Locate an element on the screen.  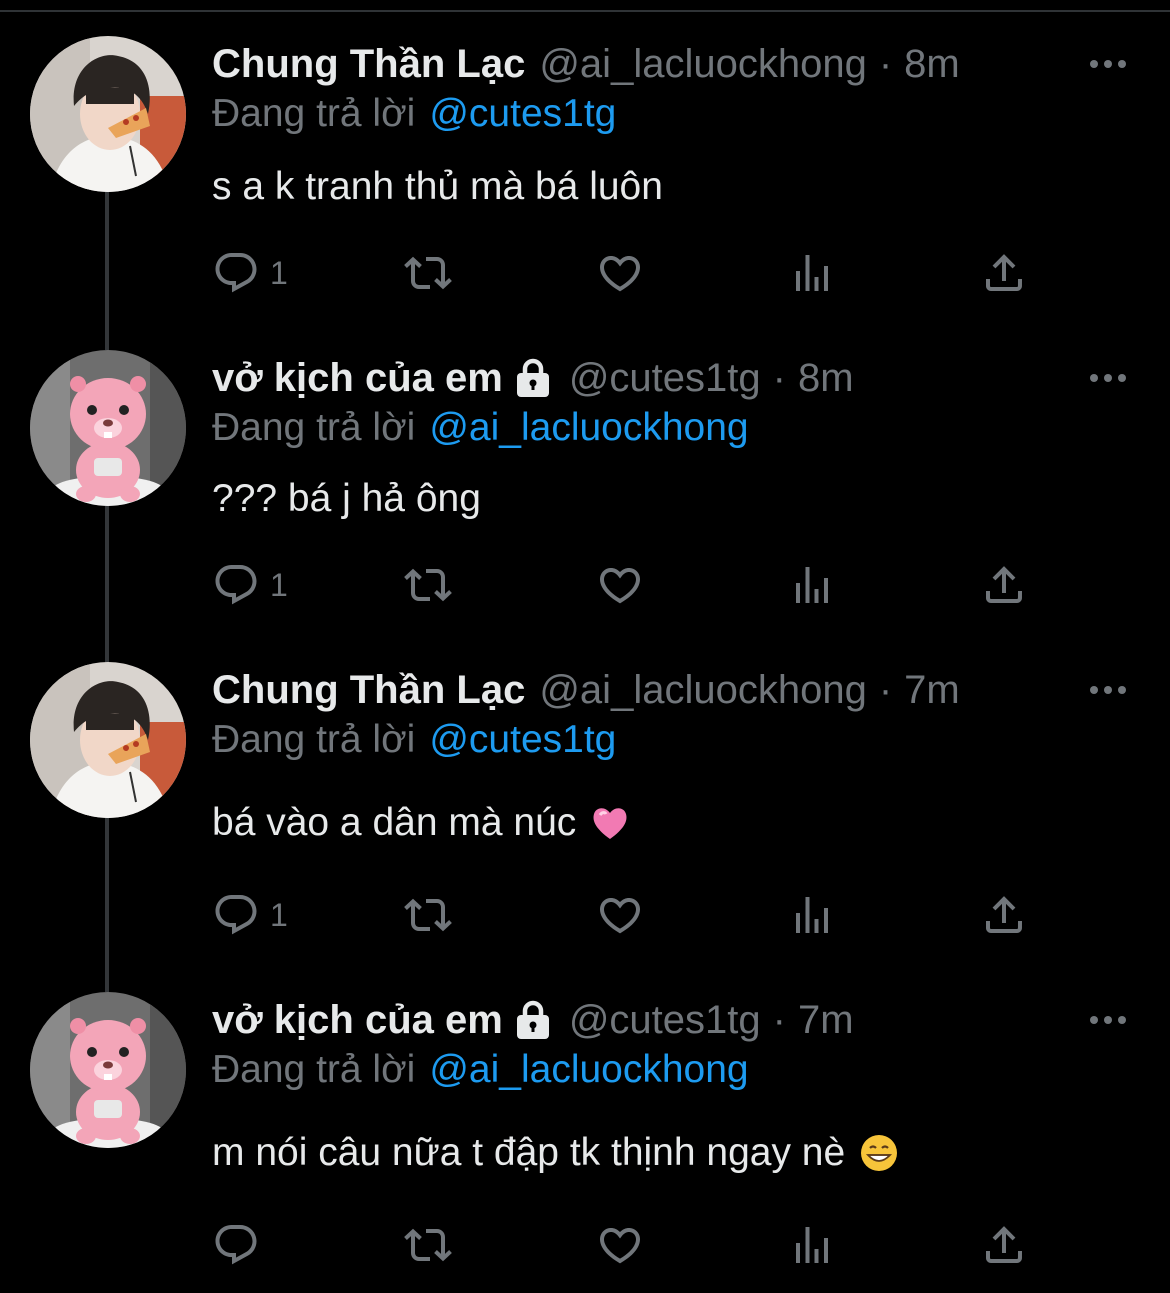
tweet-header: vở kịch của em @cutes1tg · 8m is located at coordinates (533, 378).